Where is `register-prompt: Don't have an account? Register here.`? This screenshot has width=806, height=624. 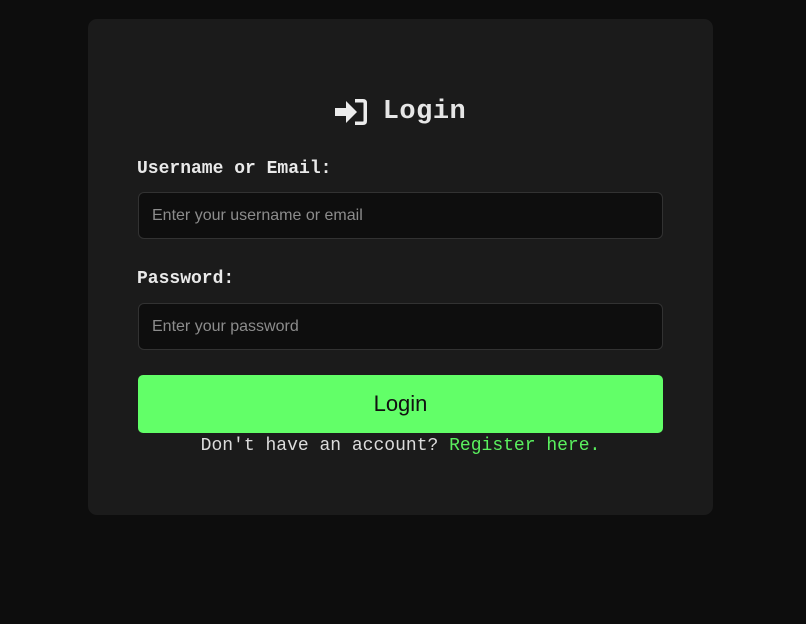 register-prompt: Don't have an account? Register here. is located at coordinates (400, 446).